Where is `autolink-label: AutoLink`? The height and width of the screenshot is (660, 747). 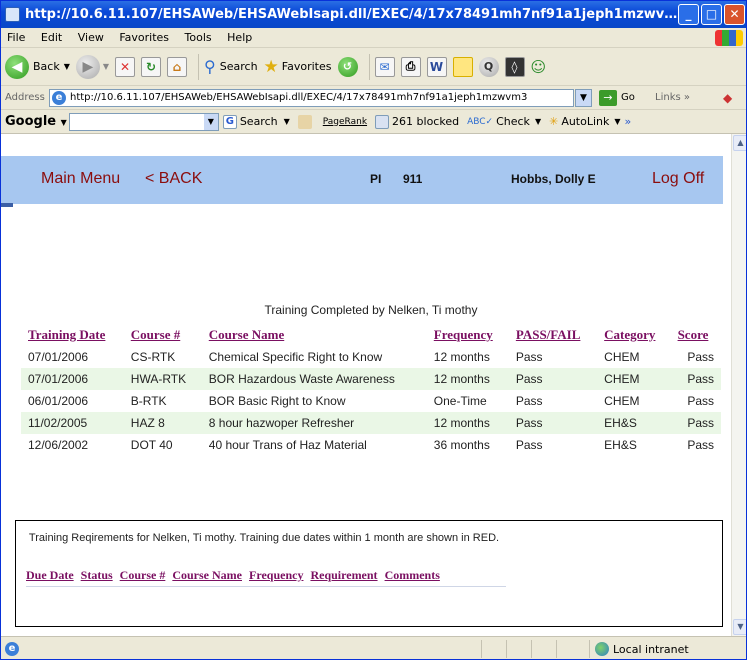 autolink-label: AutoLink is located at coordinates (585, 121).